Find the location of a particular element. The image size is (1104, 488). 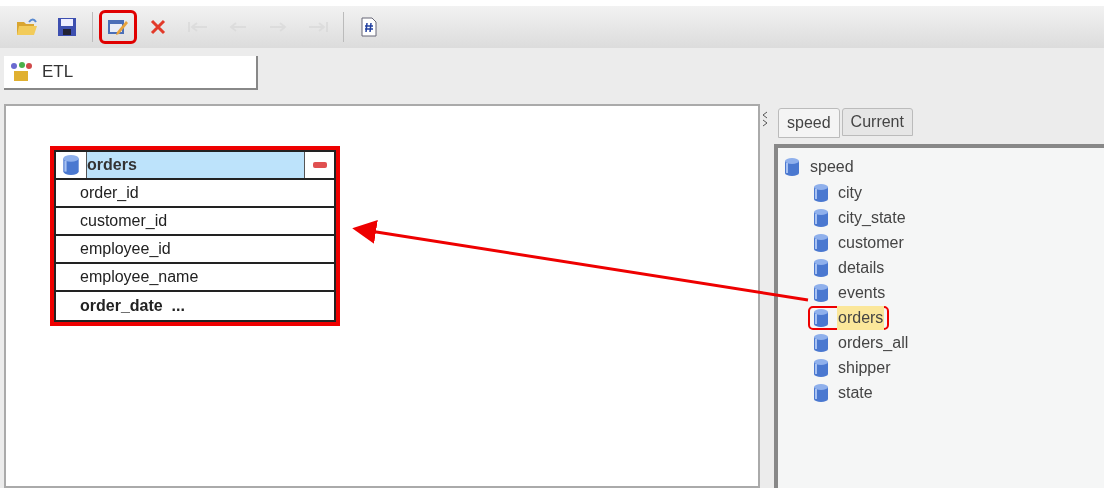

tree-item: orders_all is located at coordinates (861, 342).